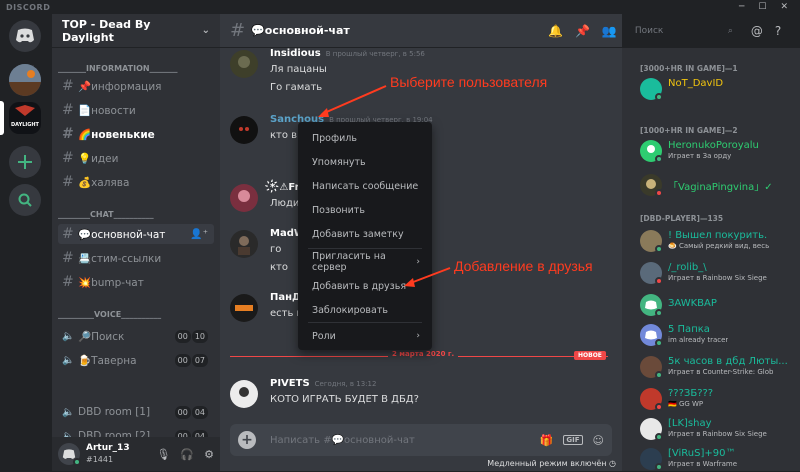 The image size is (800, 472). What do you see at coordinates (209, 454) in the screenshot?
I see `gear-icon: ⚙` at bounding box center [209, 454].